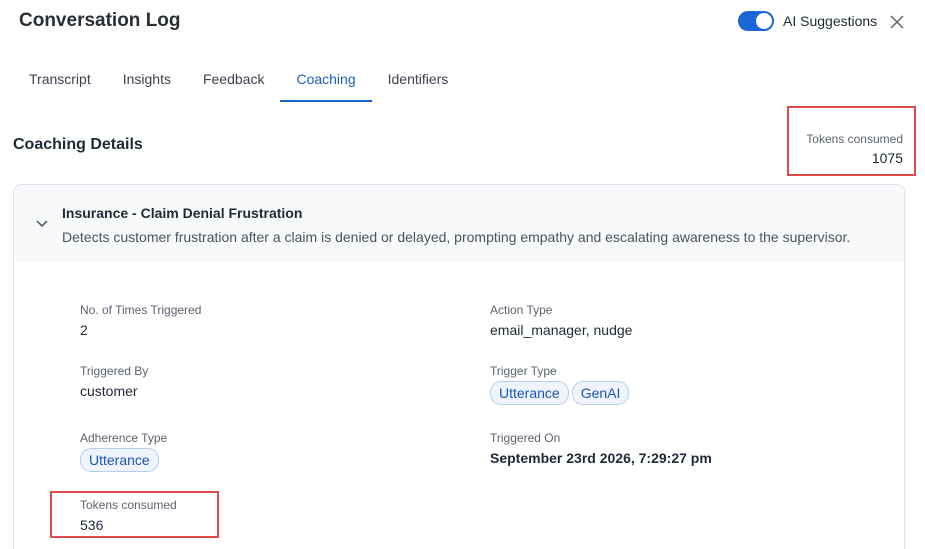  Describe the element at coordinates (233, 79) in the screenshot. I see `tab-feedback: Feedback` at that location.